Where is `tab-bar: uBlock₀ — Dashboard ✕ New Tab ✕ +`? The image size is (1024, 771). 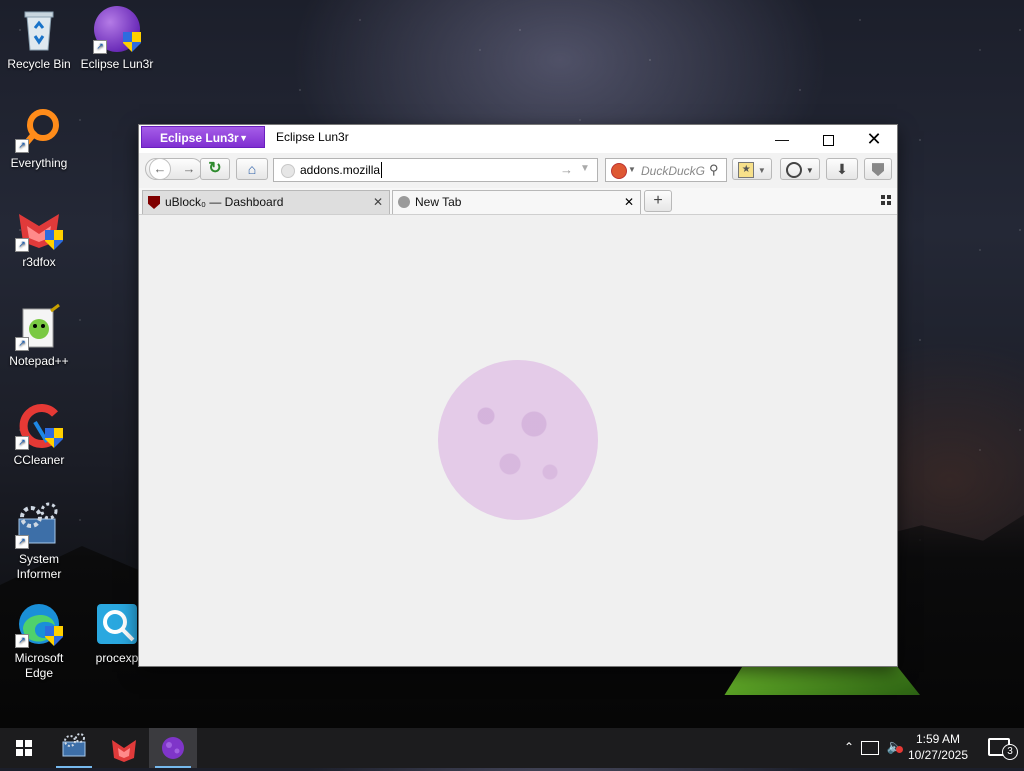 tab-bar: uBlock₀ — Dashboard ✕ New Tab ✕ + is located at coordinates (518, 201).